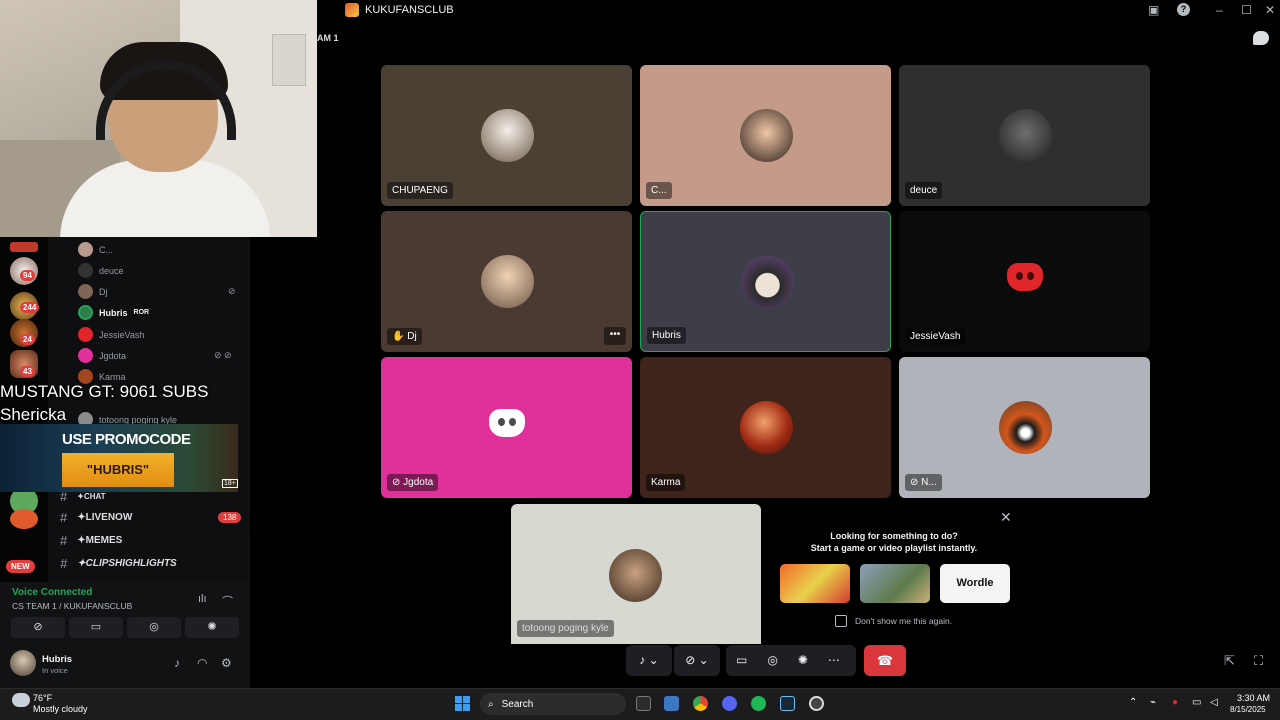 The image size is (1280, 720). Describe the element at coordinates (158, 118) in the screenshot. I see `streamer-webcam` at that location.